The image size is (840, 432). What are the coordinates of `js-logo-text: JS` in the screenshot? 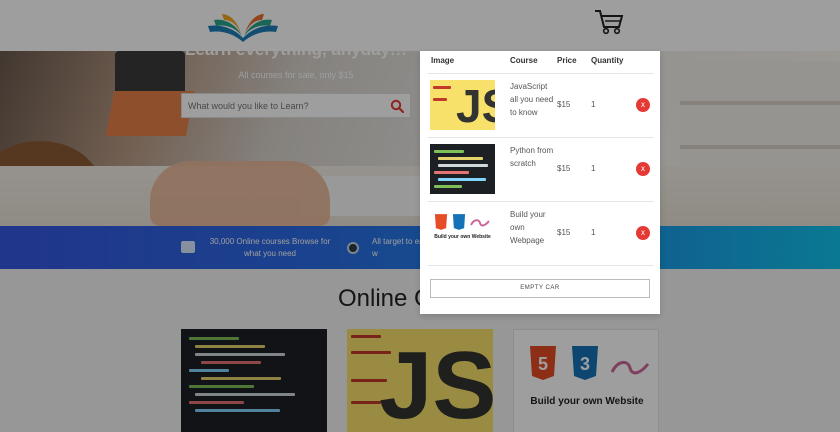 It's located at (436, 382).